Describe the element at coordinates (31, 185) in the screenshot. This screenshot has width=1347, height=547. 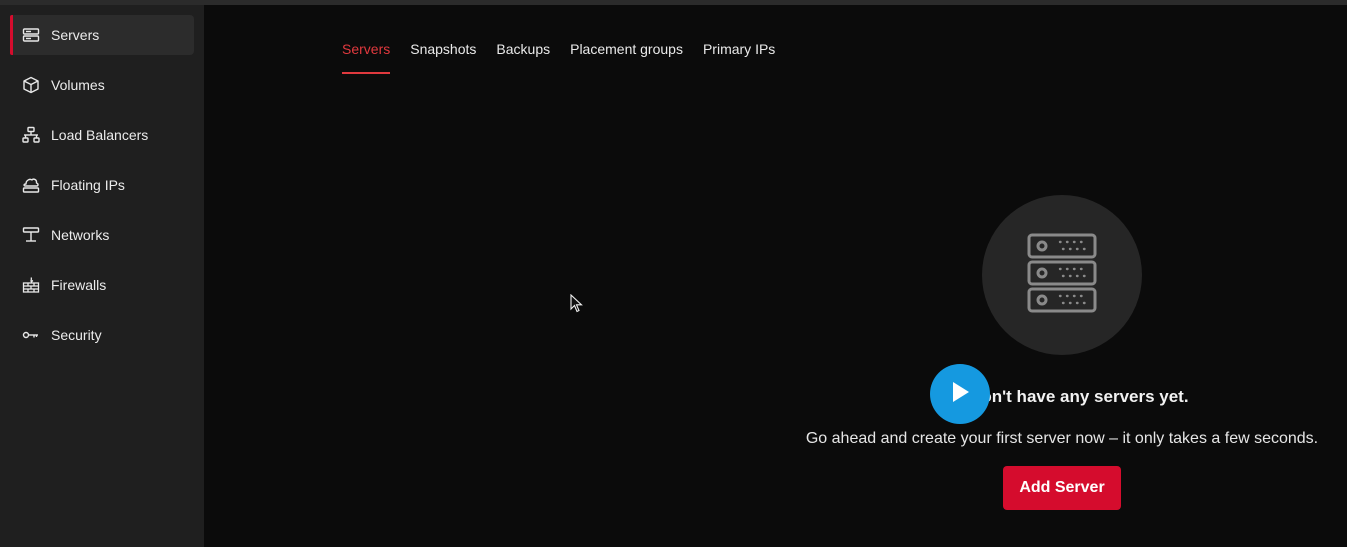
I see `floating-ip-icon` at that location.